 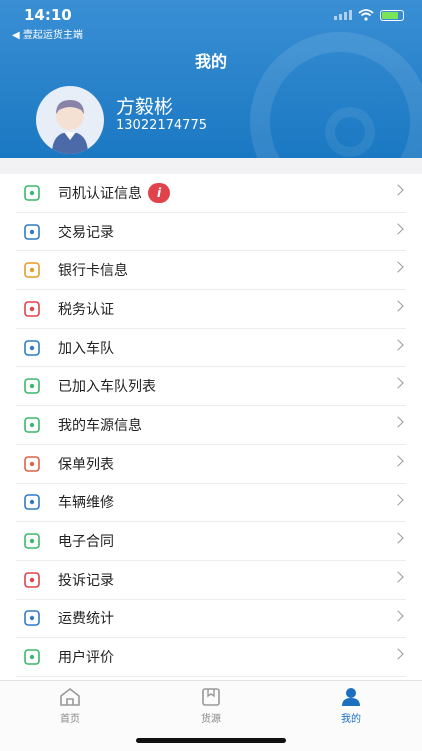 I want to click on menu-item: 已加入车队列表, so click(x=211, y=387).